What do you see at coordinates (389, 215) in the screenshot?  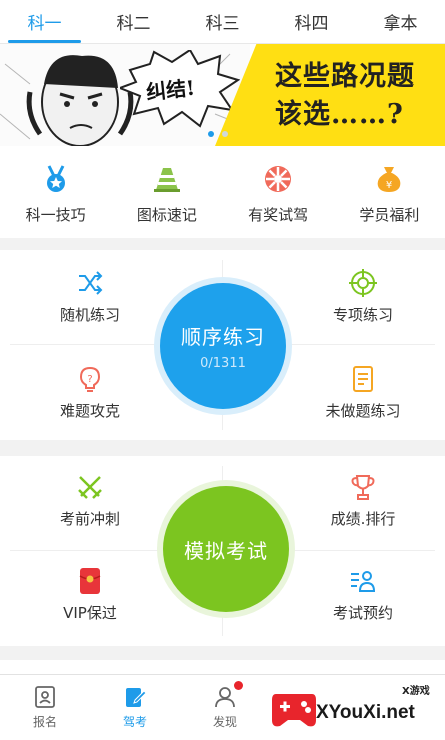 I see `quick-label: 学员福利` at bounding box center [389, 215].